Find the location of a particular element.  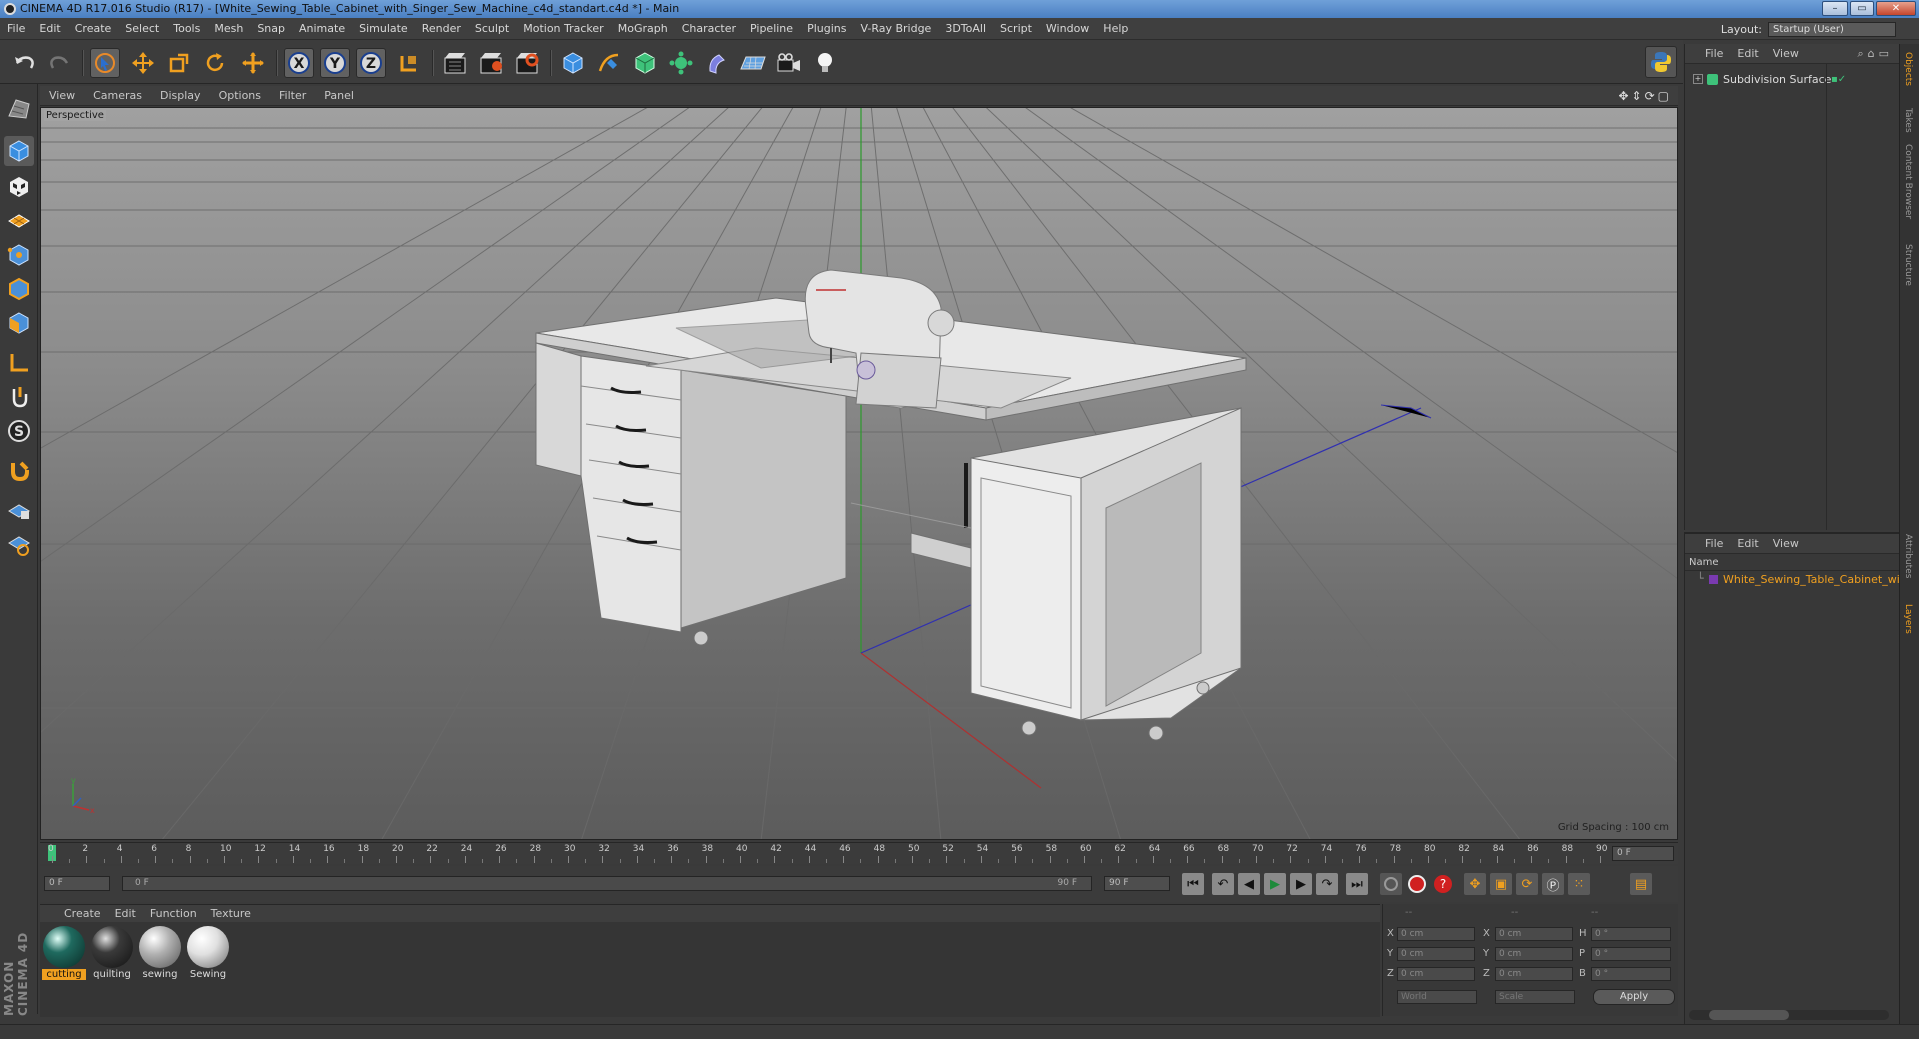

viewport-menu-cameras: Cameras is located at coordinates (117, 96).